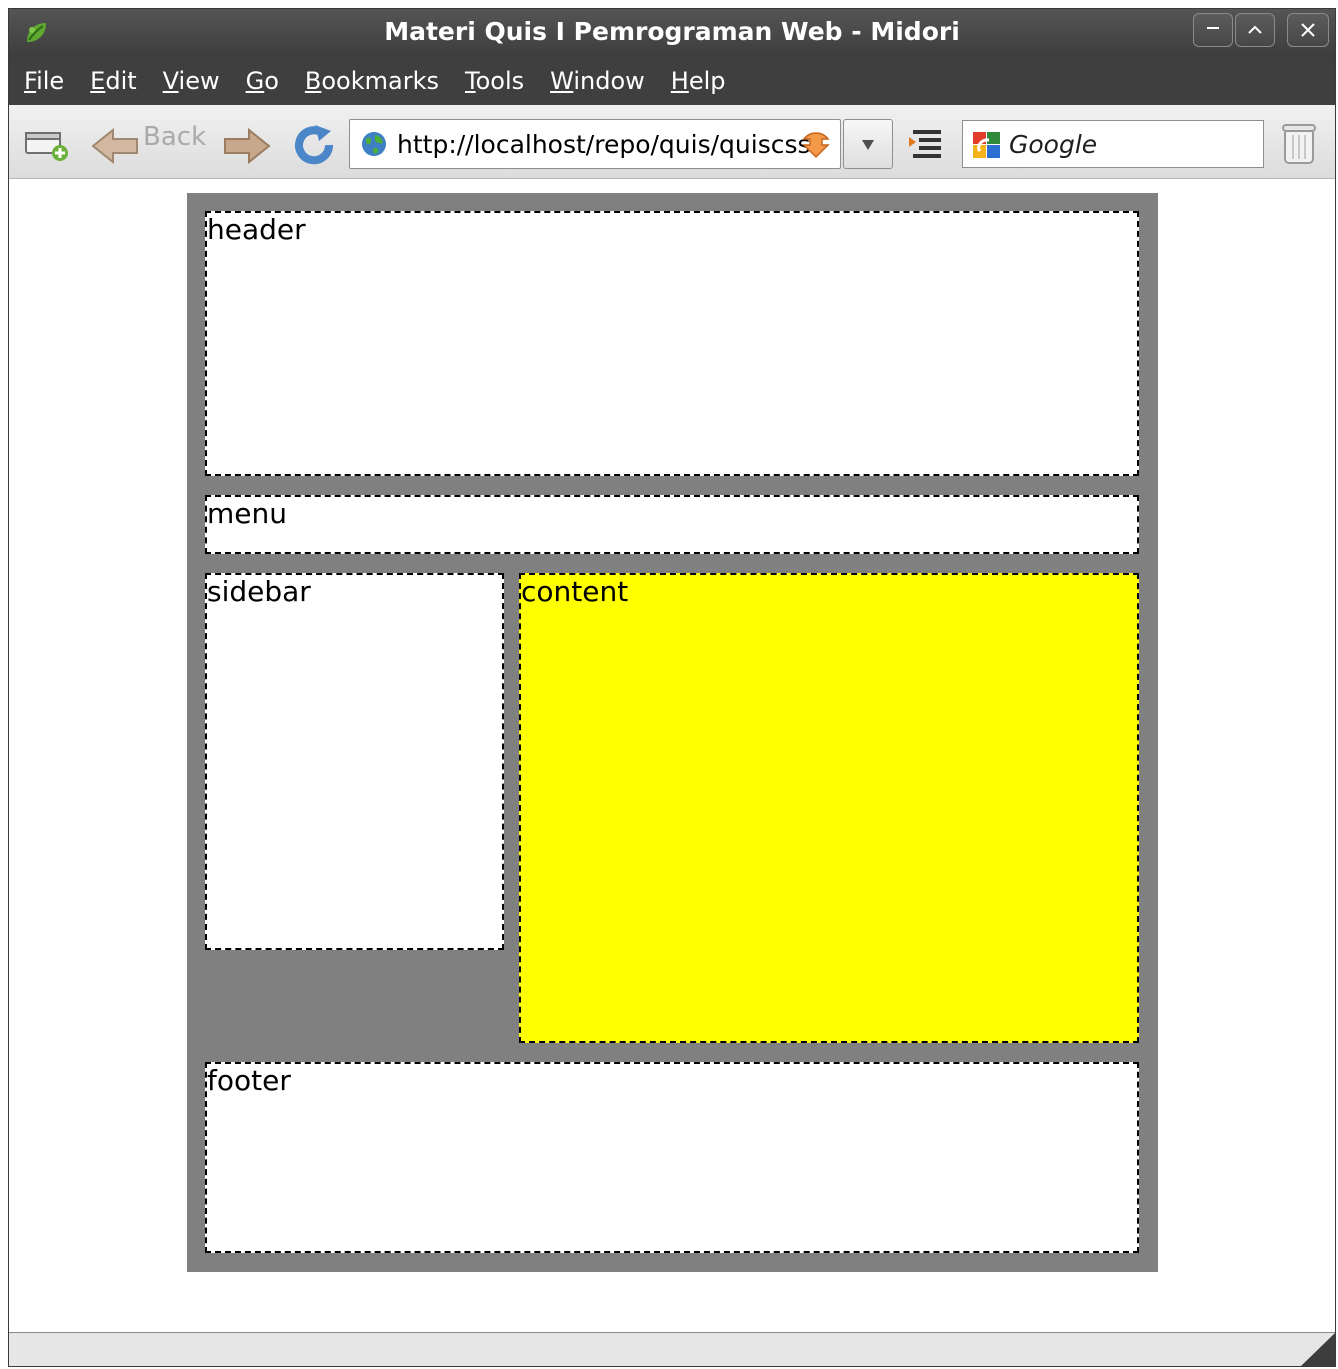 Image resolution: width=1338 pixels, height=1369 pixels. What do you see at coordinates (672, 1157) in the screenshot?
I see `footer-box: footer` at bounding box center [672, 1157].